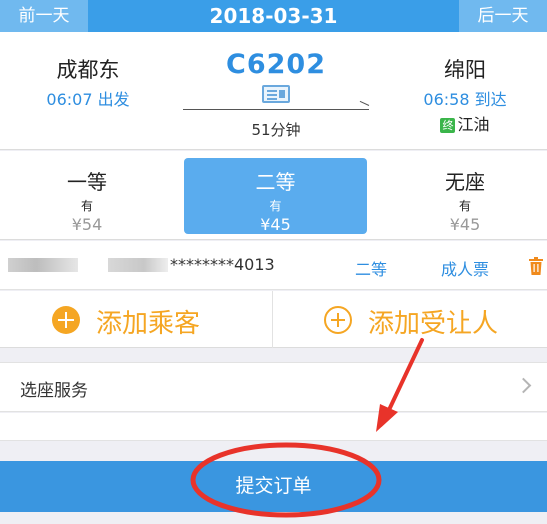  Describe the element at coordinates (273, 486) in the screenshot. I see `submit-order-button: 提交订单` at that location.